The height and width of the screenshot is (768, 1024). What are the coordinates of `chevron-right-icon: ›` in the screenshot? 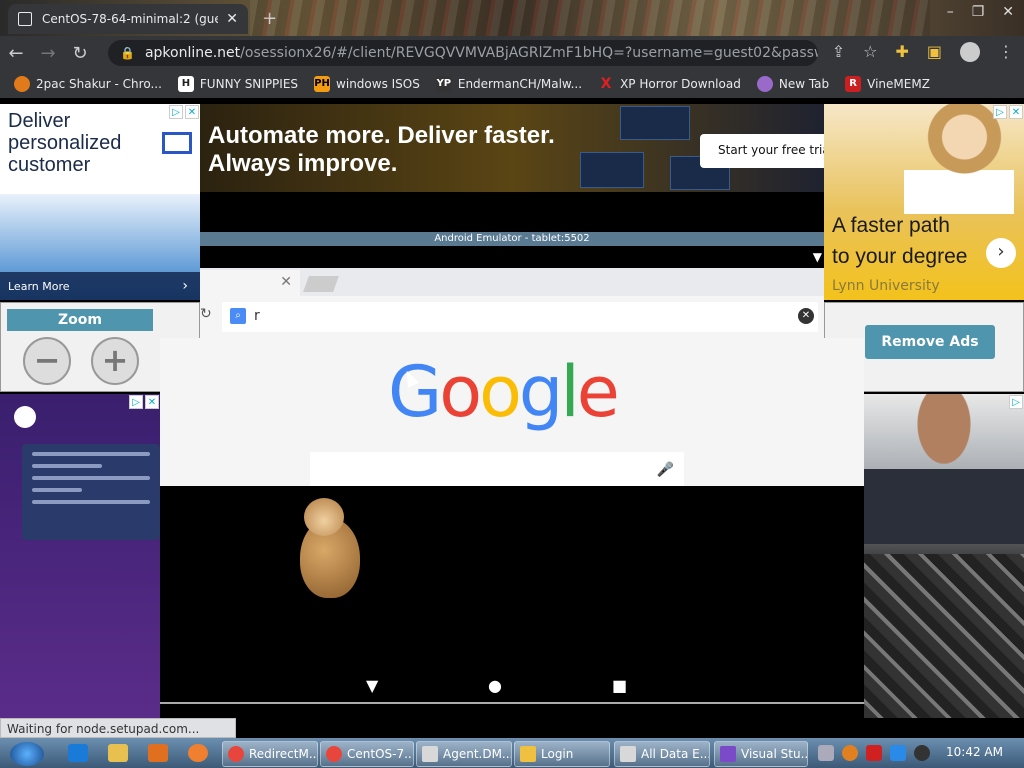 It's located at (1001, 253).